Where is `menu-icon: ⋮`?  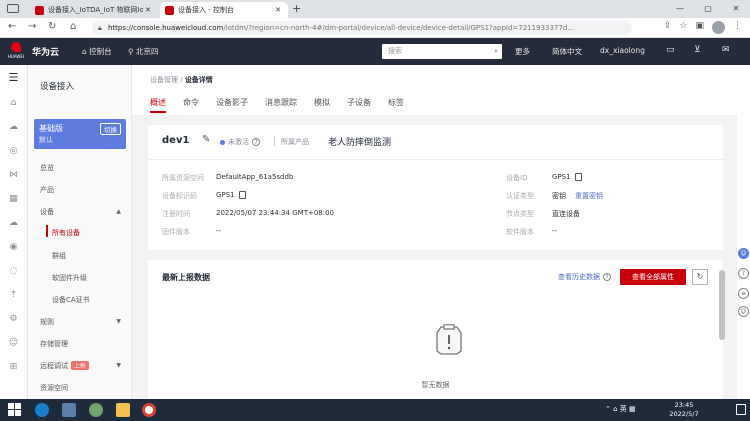 menu-icon: ⋮ is located at coordinates (737, 27).